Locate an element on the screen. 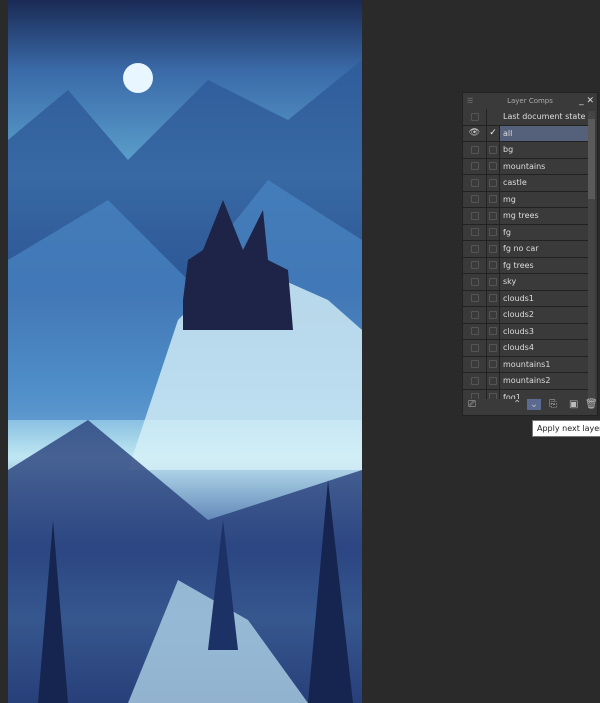 The image size is (600, 703). layer-comp-name: mountains2 is located at coordinates (527, 380).